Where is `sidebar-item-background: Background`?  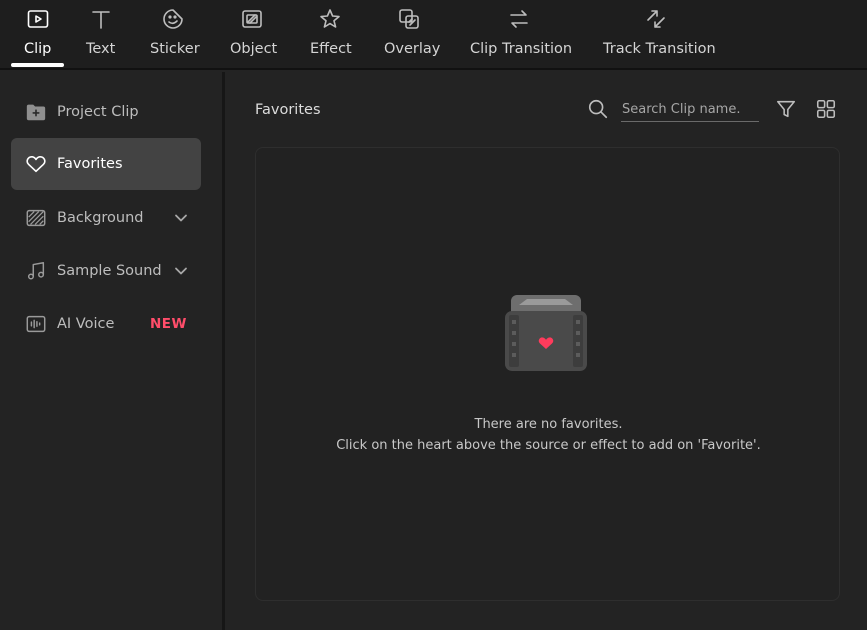 sidebar-item-background: Background is located at coordinates (106, 218).